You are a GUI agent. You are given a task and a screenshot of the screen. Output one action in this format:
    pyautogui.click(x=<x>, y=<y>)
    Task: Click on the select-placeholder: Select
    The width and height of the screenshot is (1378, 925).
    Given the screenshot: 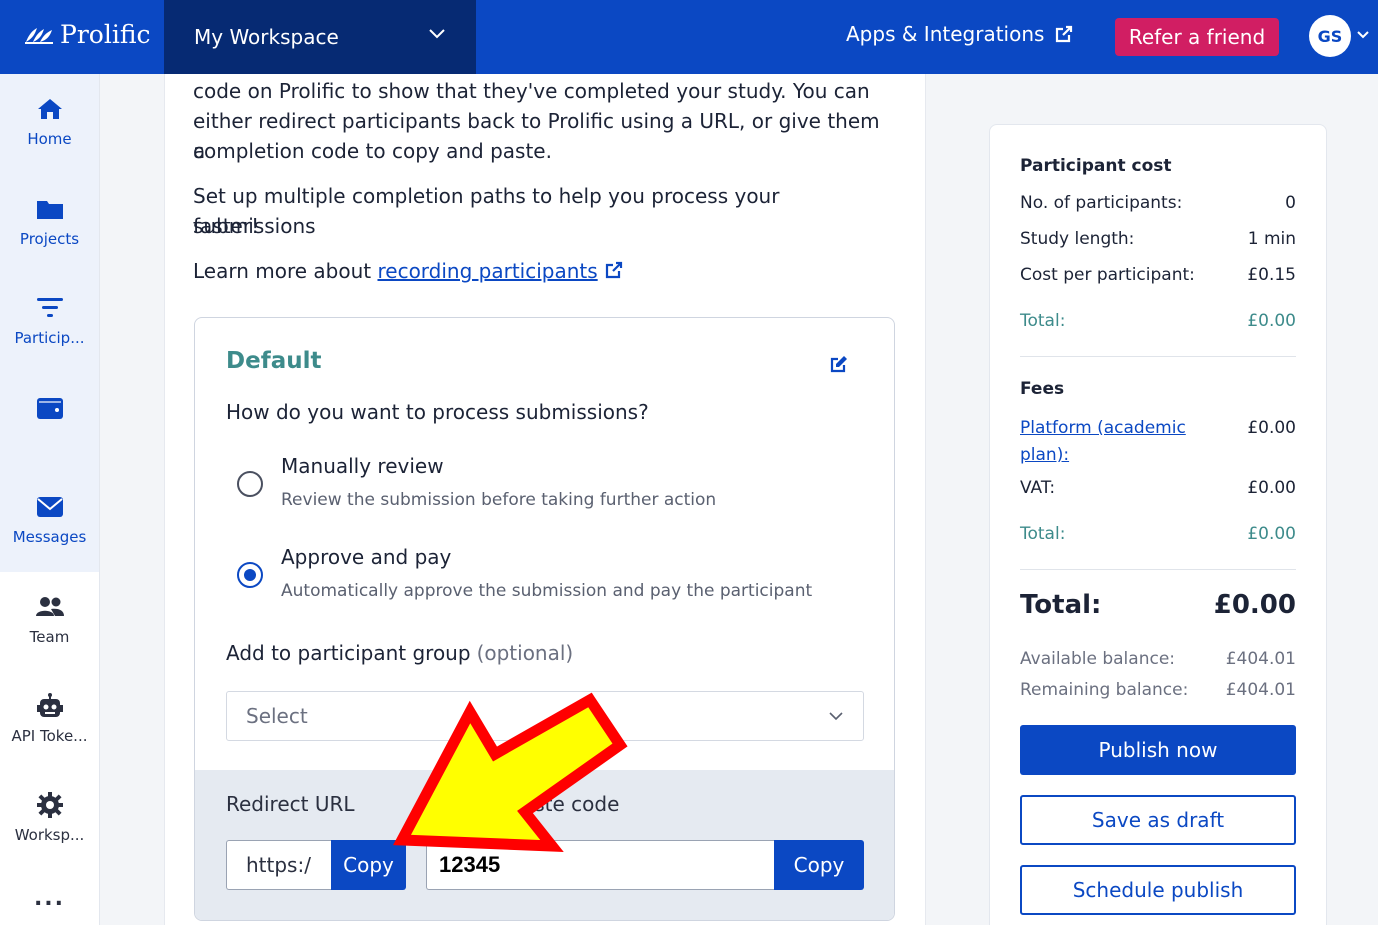 What is the action you would take?
    pyautogui.click(x=277, y=716)
    